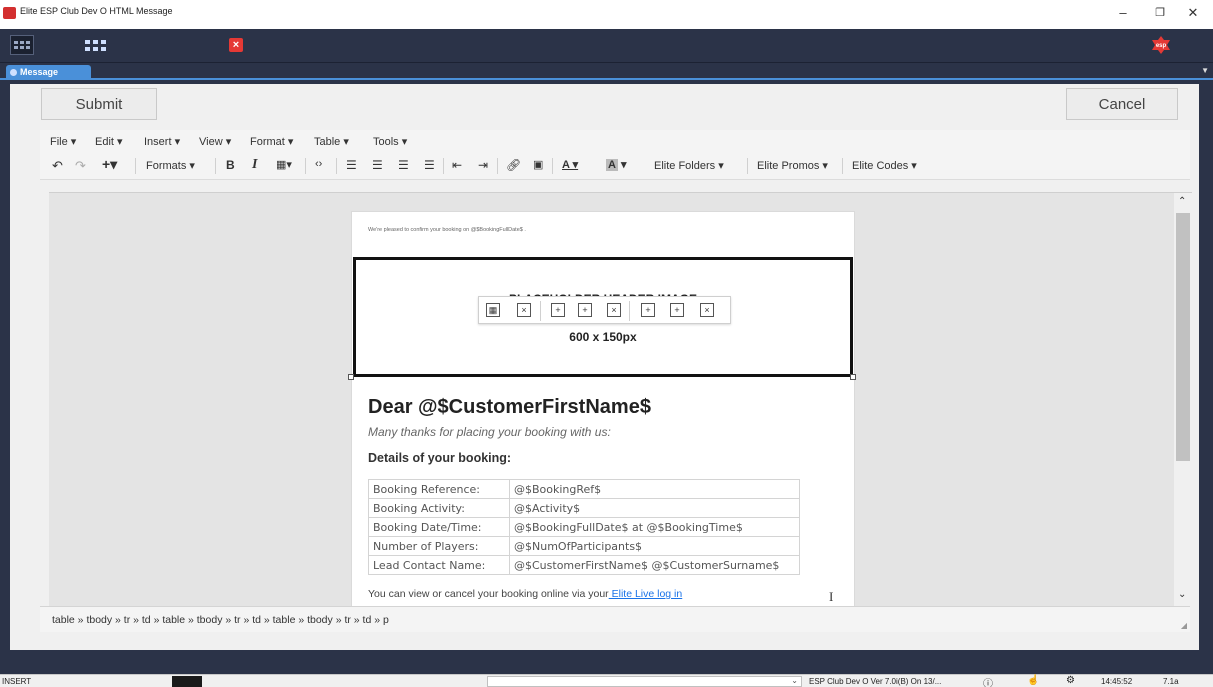  What do you see at coordinates (429, 165) in the screenshot?
I see `align-justify-icon: ☰` at bounding box center [429, 165].